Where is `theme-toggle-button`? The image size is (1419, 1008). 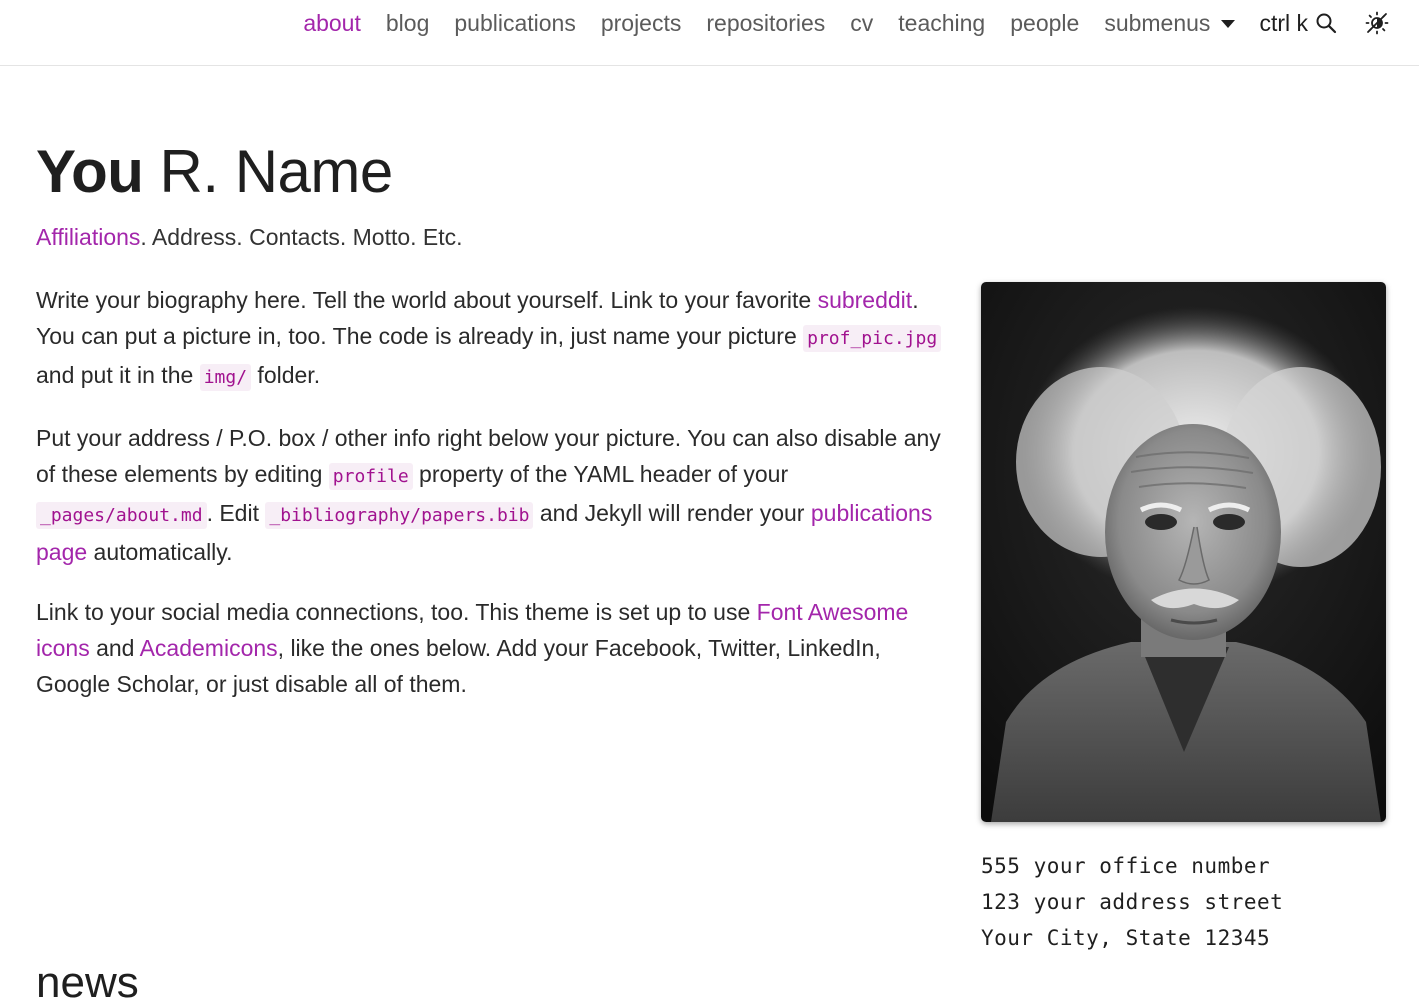
theme-toggle-button is located at coordinates (1377, 23).